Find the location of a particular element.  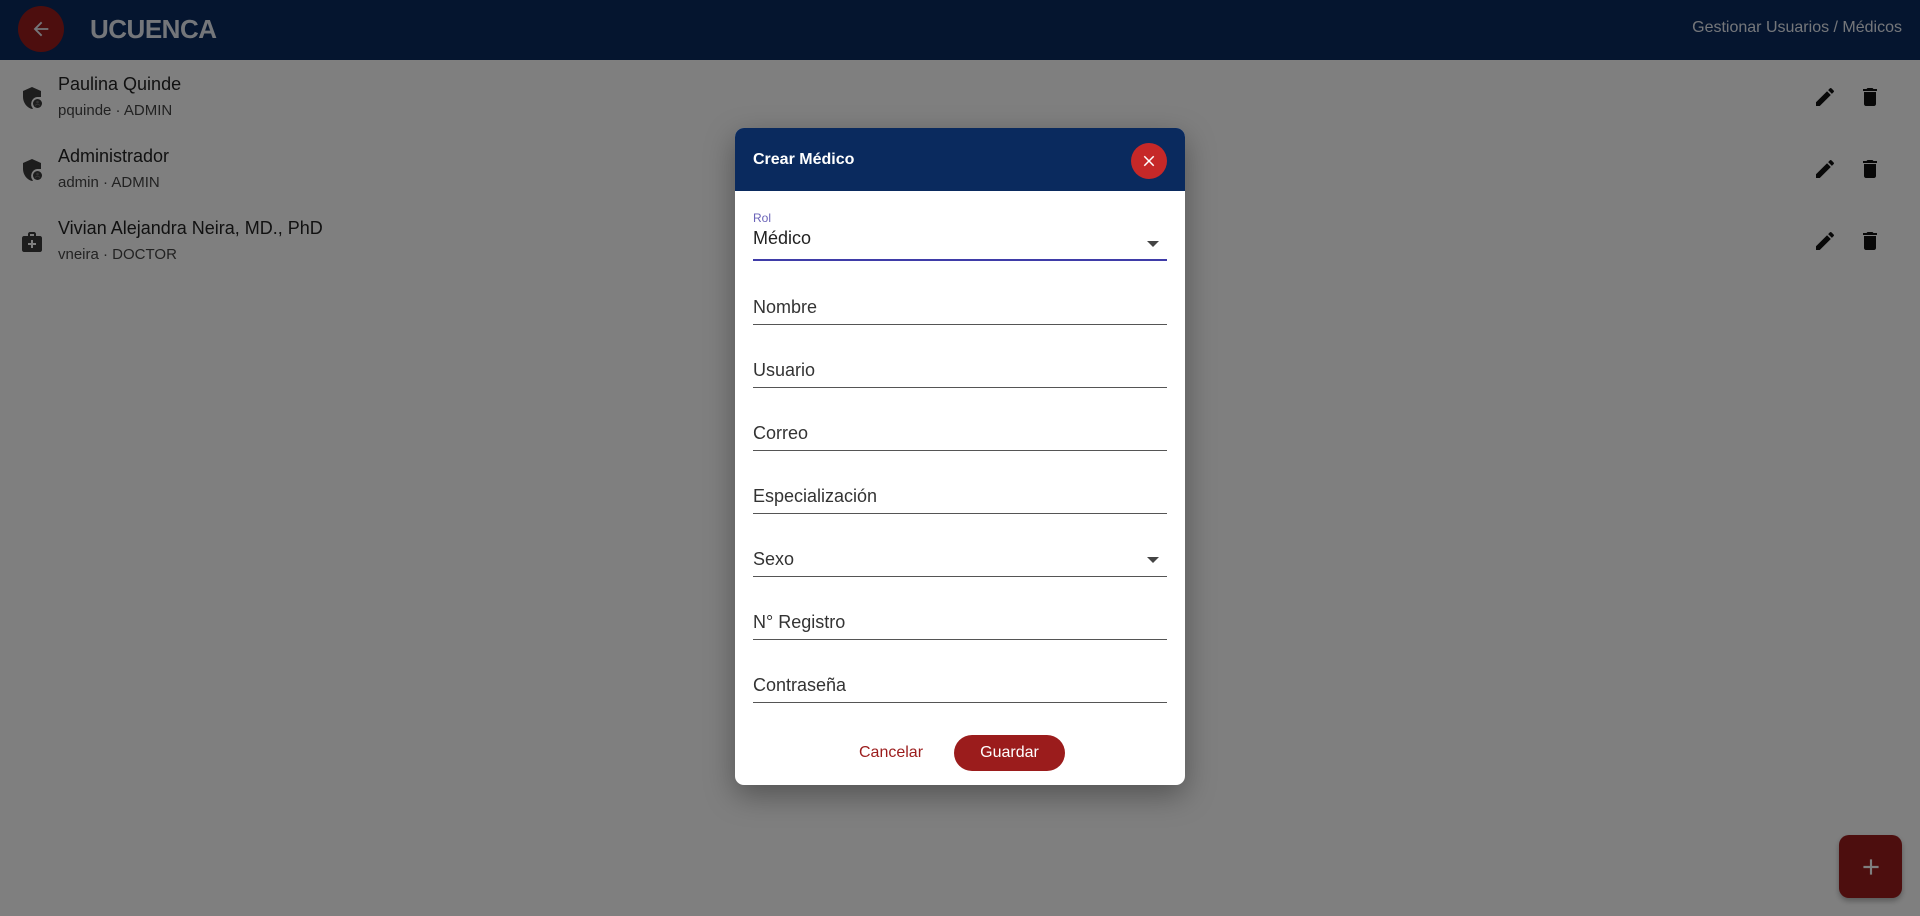

close-button is located at coordinates (1149, 161).